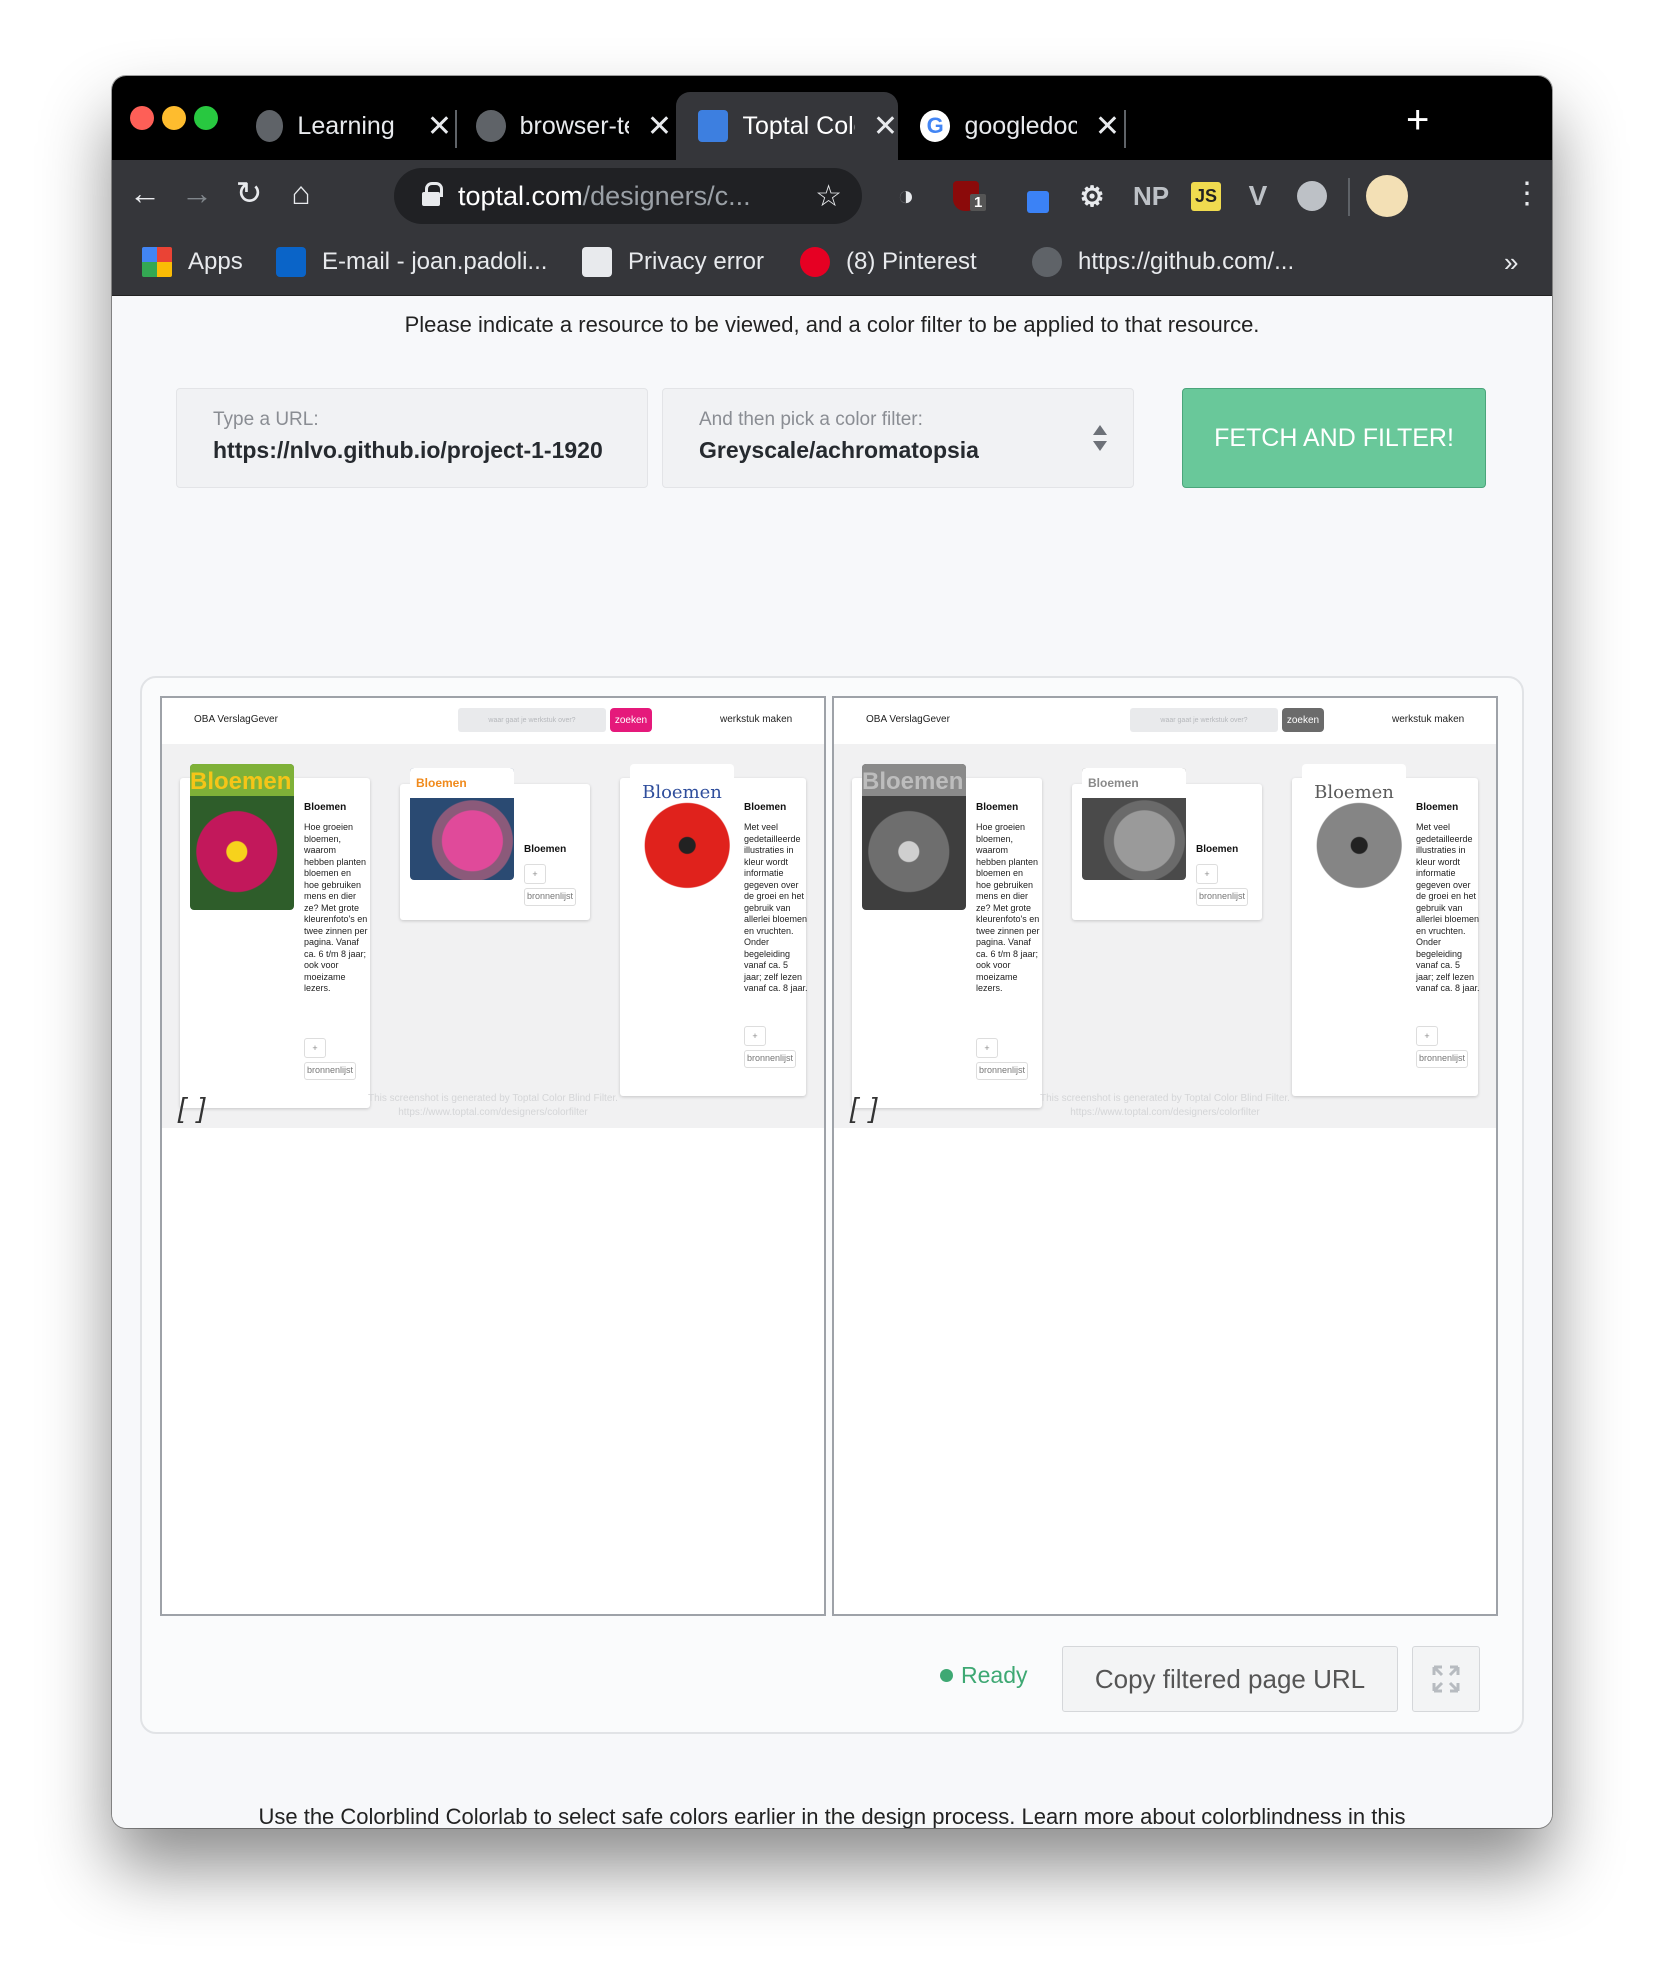  I want to click on menu-kebab-icon: ⋮, so click(1527, 193).